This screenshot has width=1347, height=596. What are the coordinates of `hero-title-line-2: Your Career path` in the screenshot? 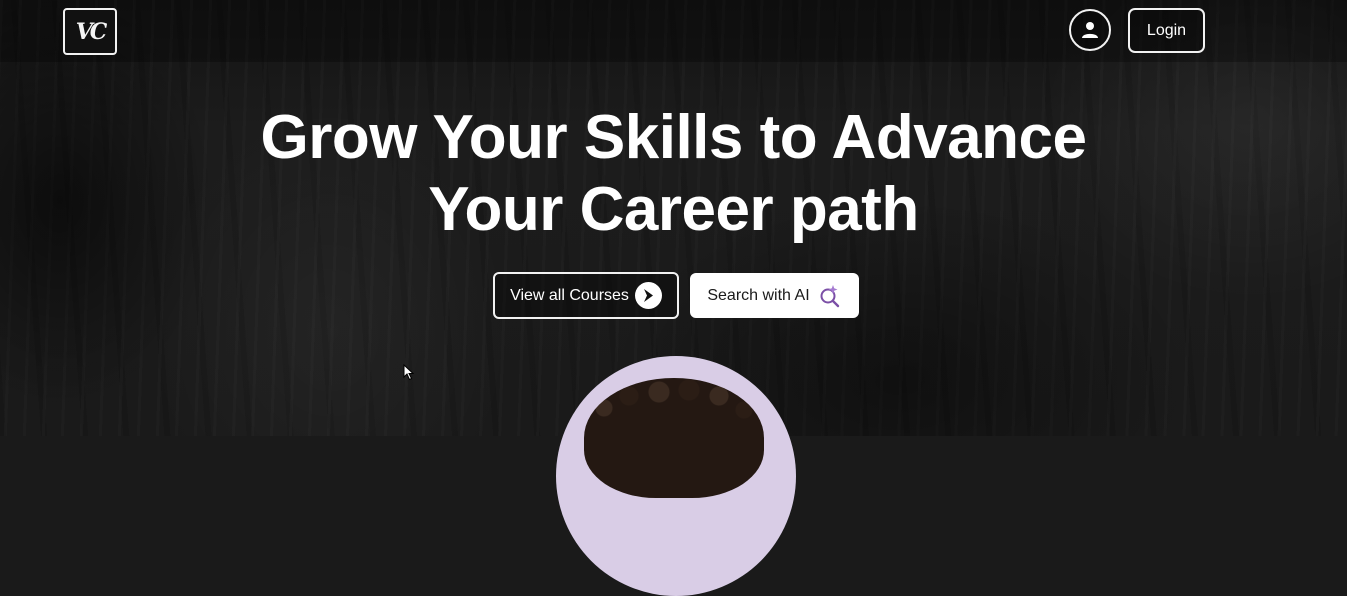 It's located at (673, 209).